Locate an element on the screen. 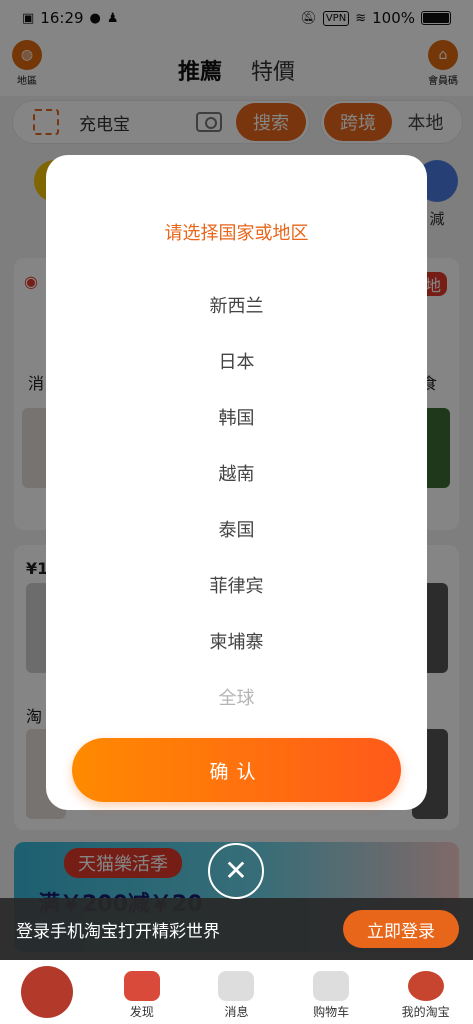 The width and height of the screenshot is (473, 1024). region-option: 越南 is located at coordinates (236, 475).